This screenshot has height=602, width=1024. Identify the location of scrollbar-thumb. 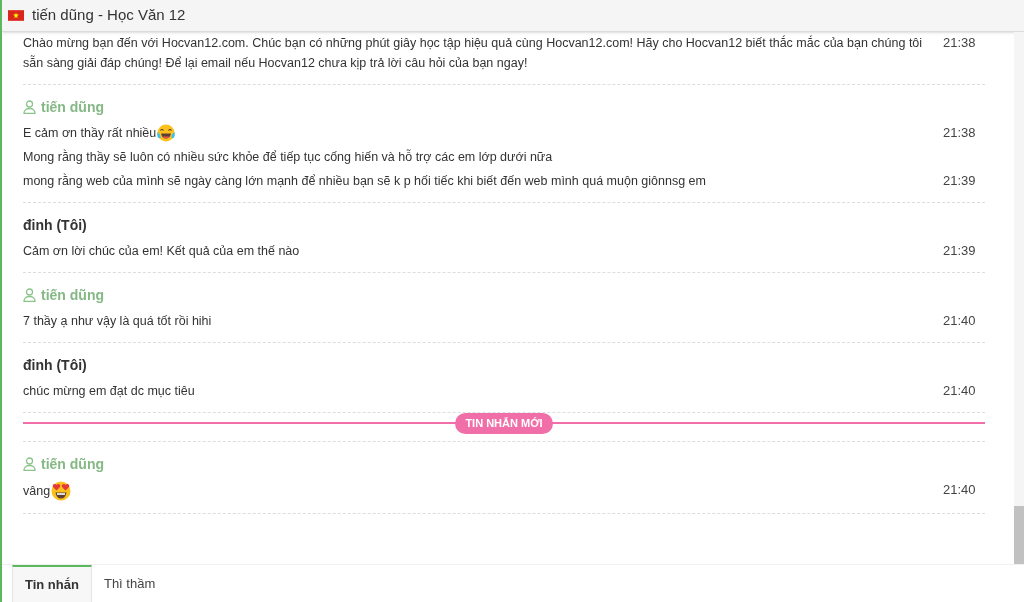
(1019, 535).